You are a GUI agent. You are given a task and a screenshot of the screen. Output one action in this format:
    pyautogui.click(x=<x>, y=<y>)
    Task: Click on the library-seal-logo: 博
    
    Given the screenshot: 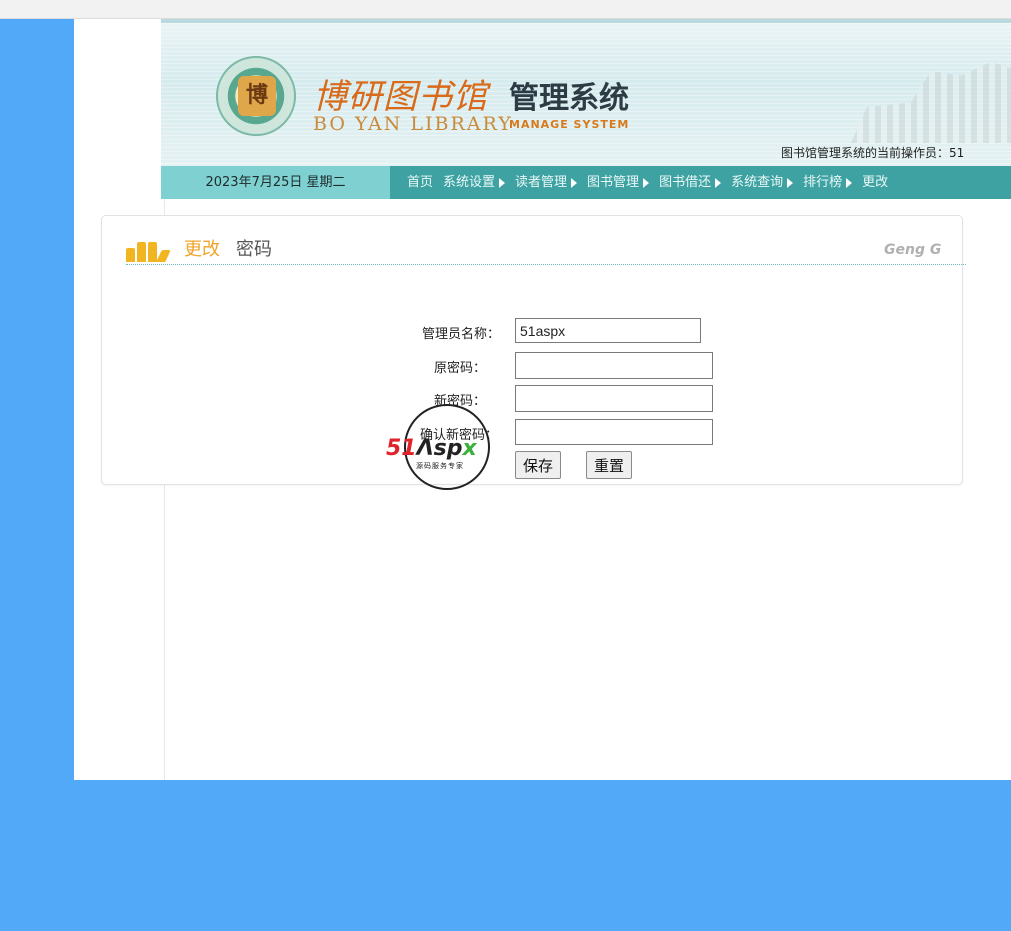 What is the action you would take?
    pyautogui.click(x=256, y=96)
    